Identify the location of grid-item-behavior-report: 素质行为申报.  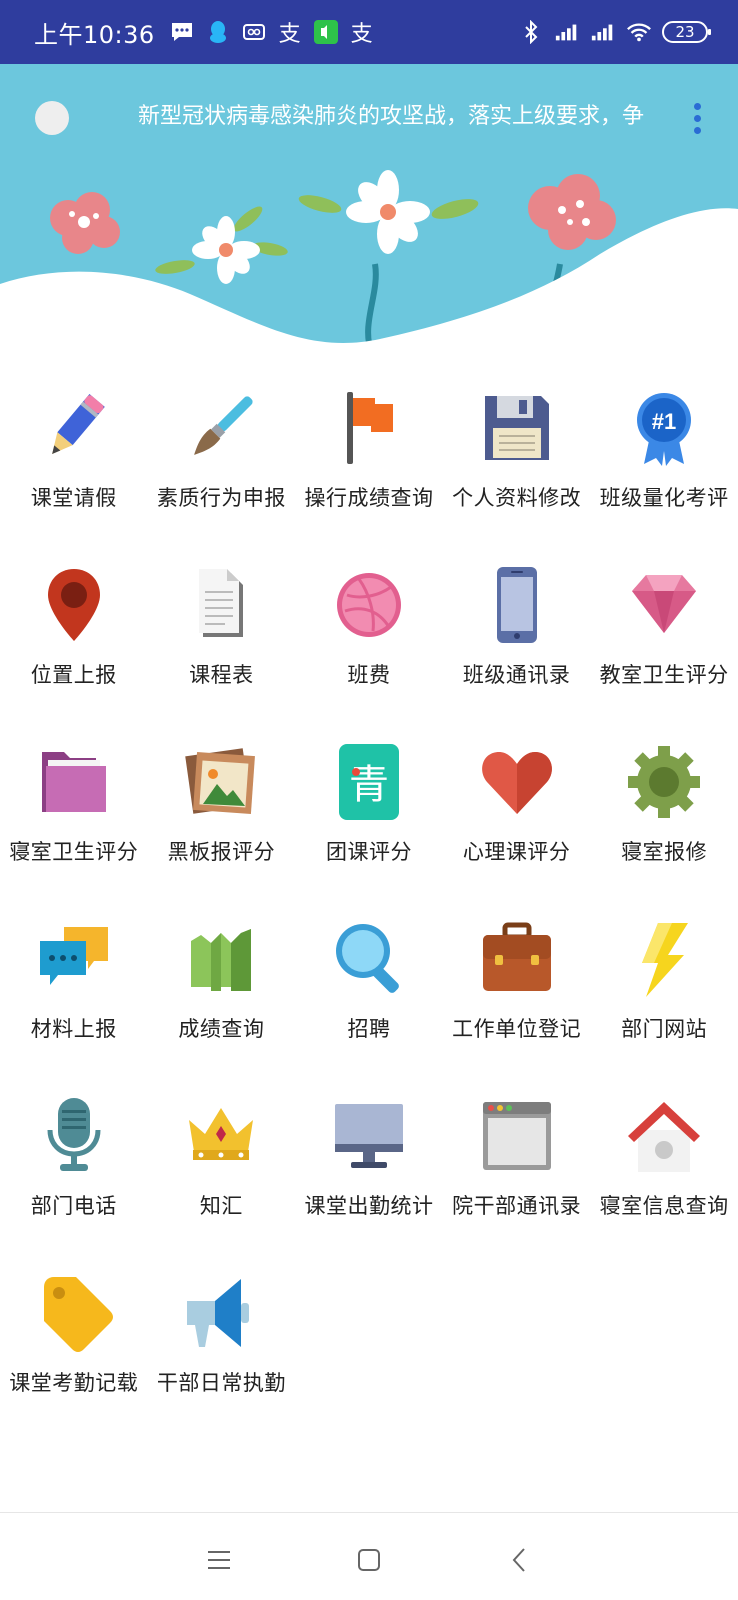
(222, 458).